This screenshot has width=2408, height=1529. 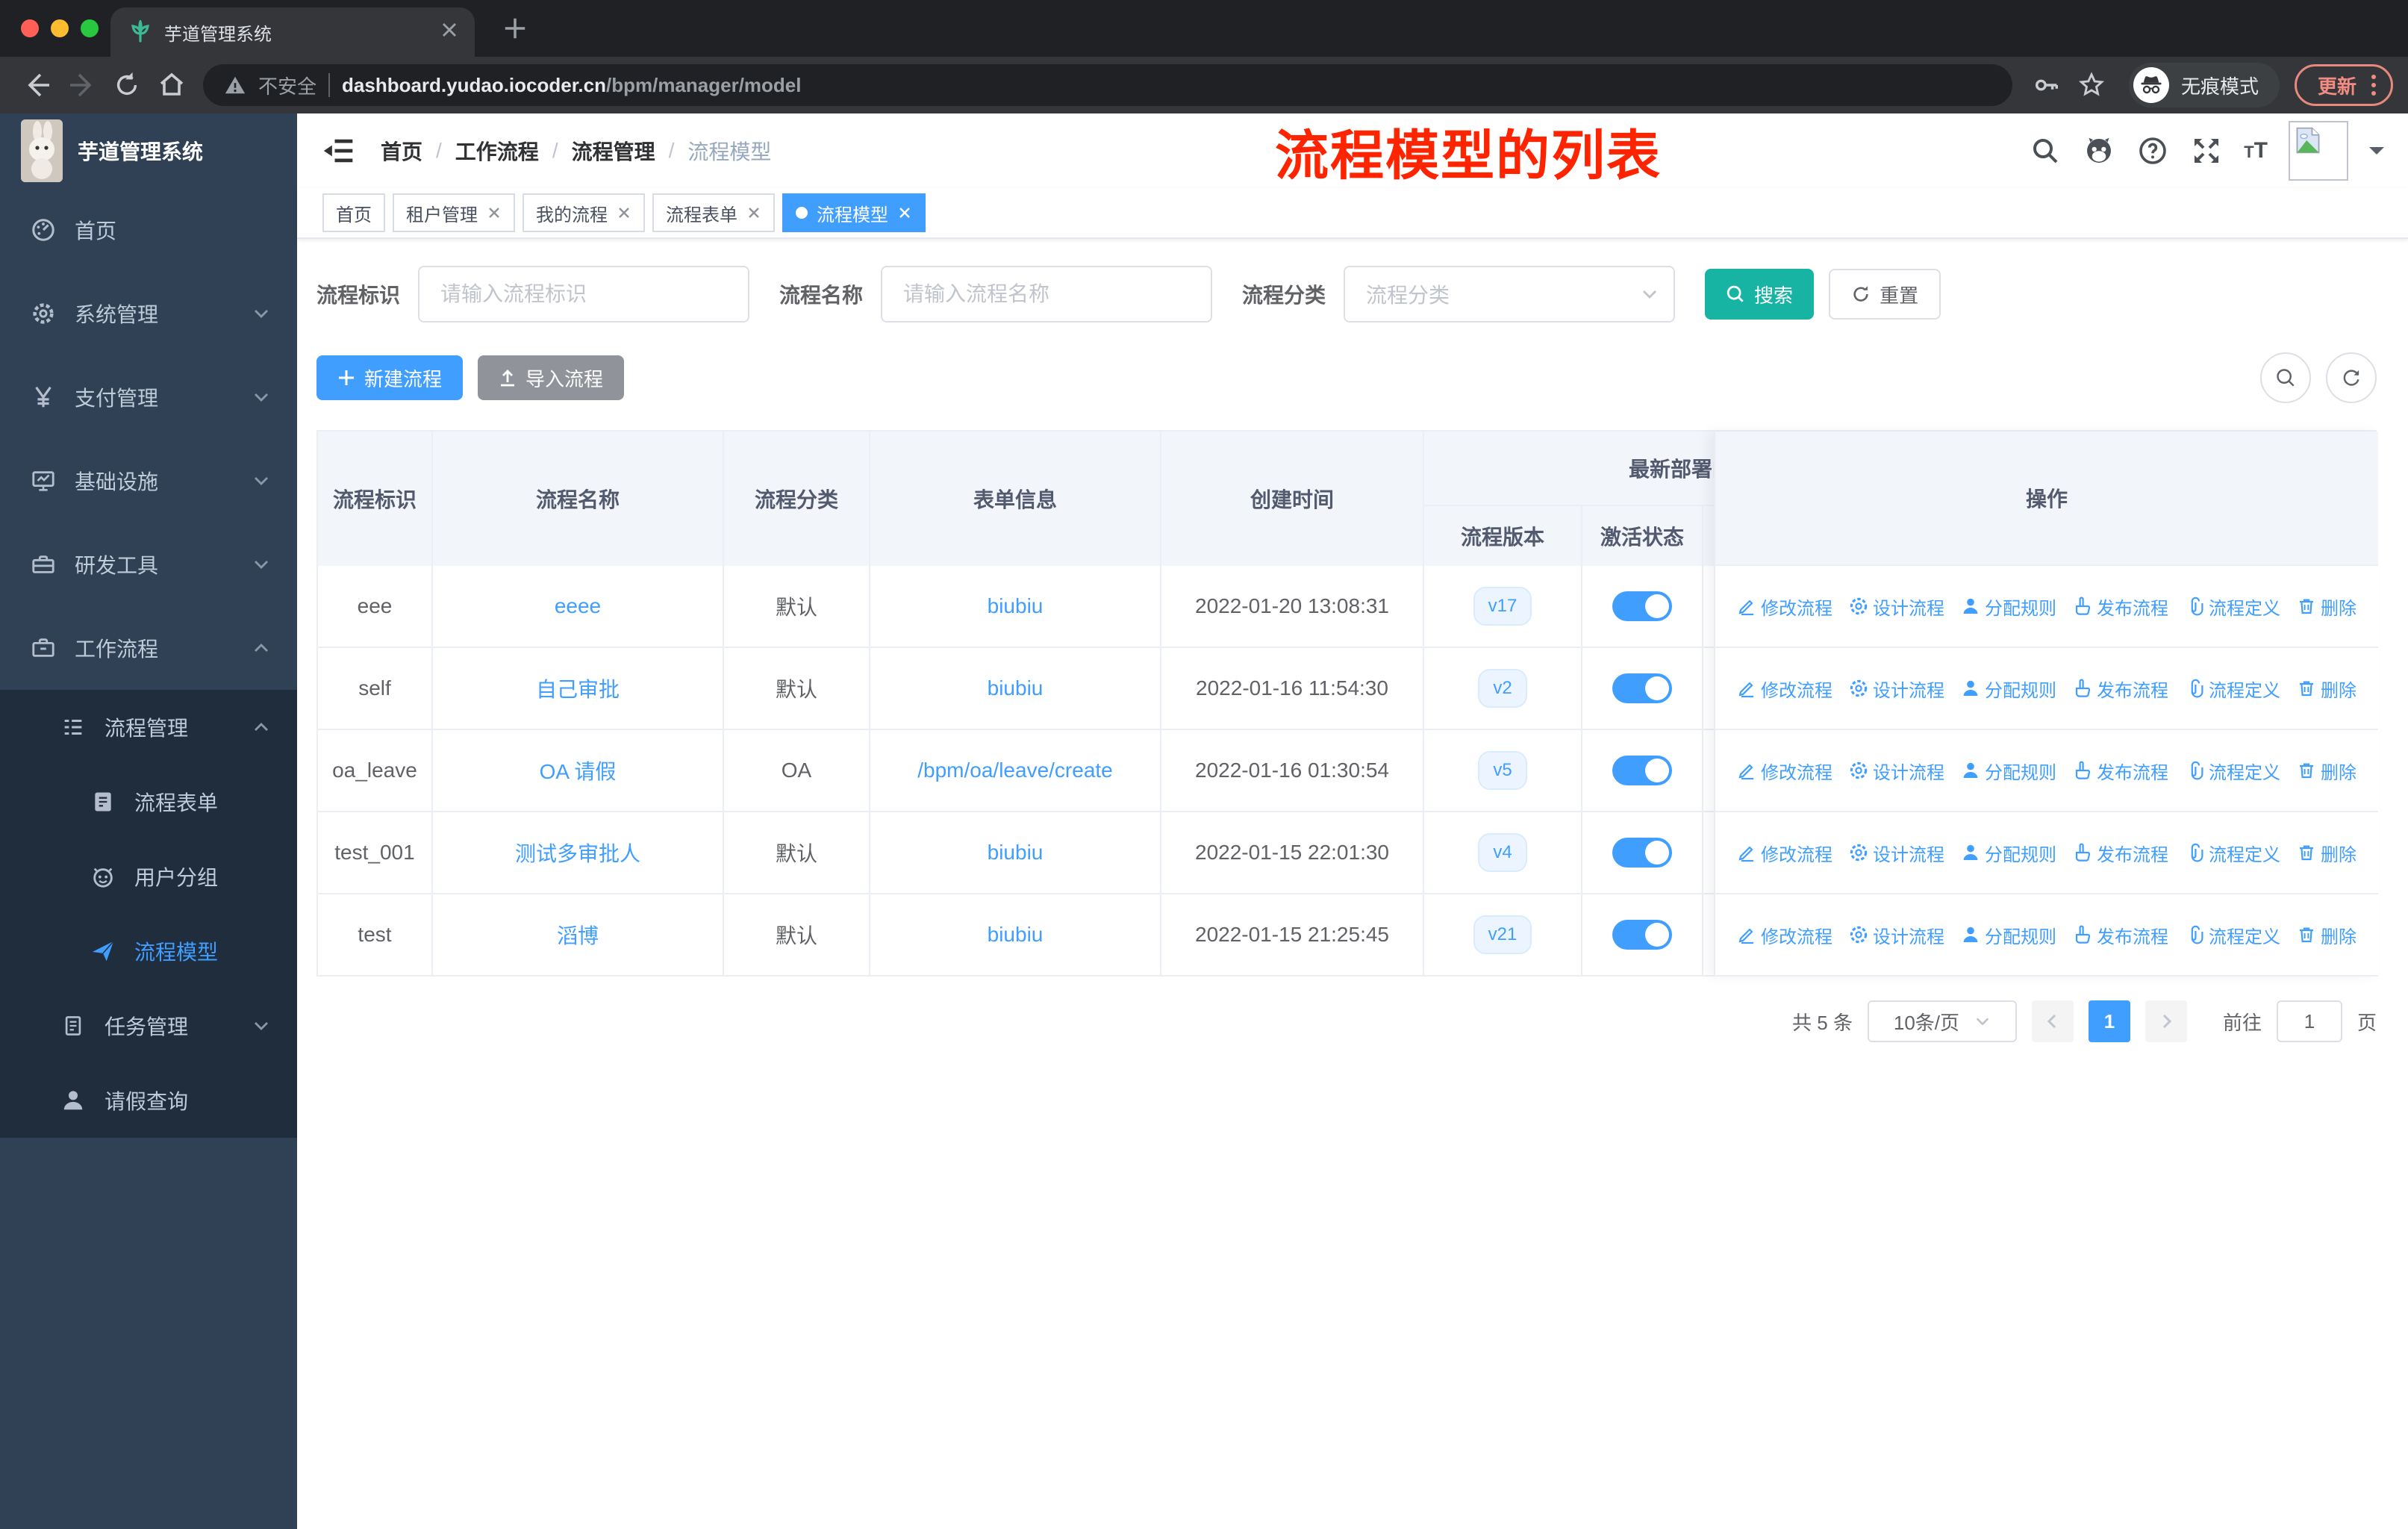 I want to click on forward-icon, so click(x=82, y=85).